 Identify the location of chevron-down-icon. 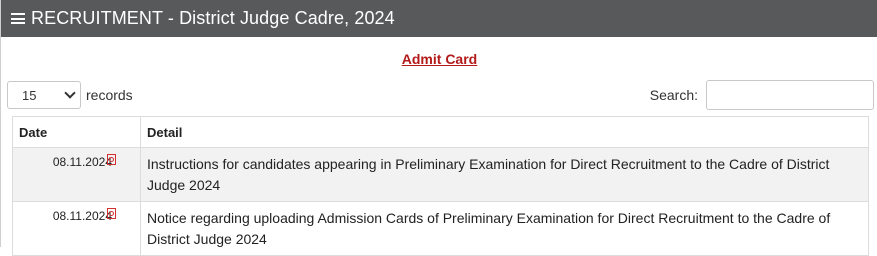
(70, 93).